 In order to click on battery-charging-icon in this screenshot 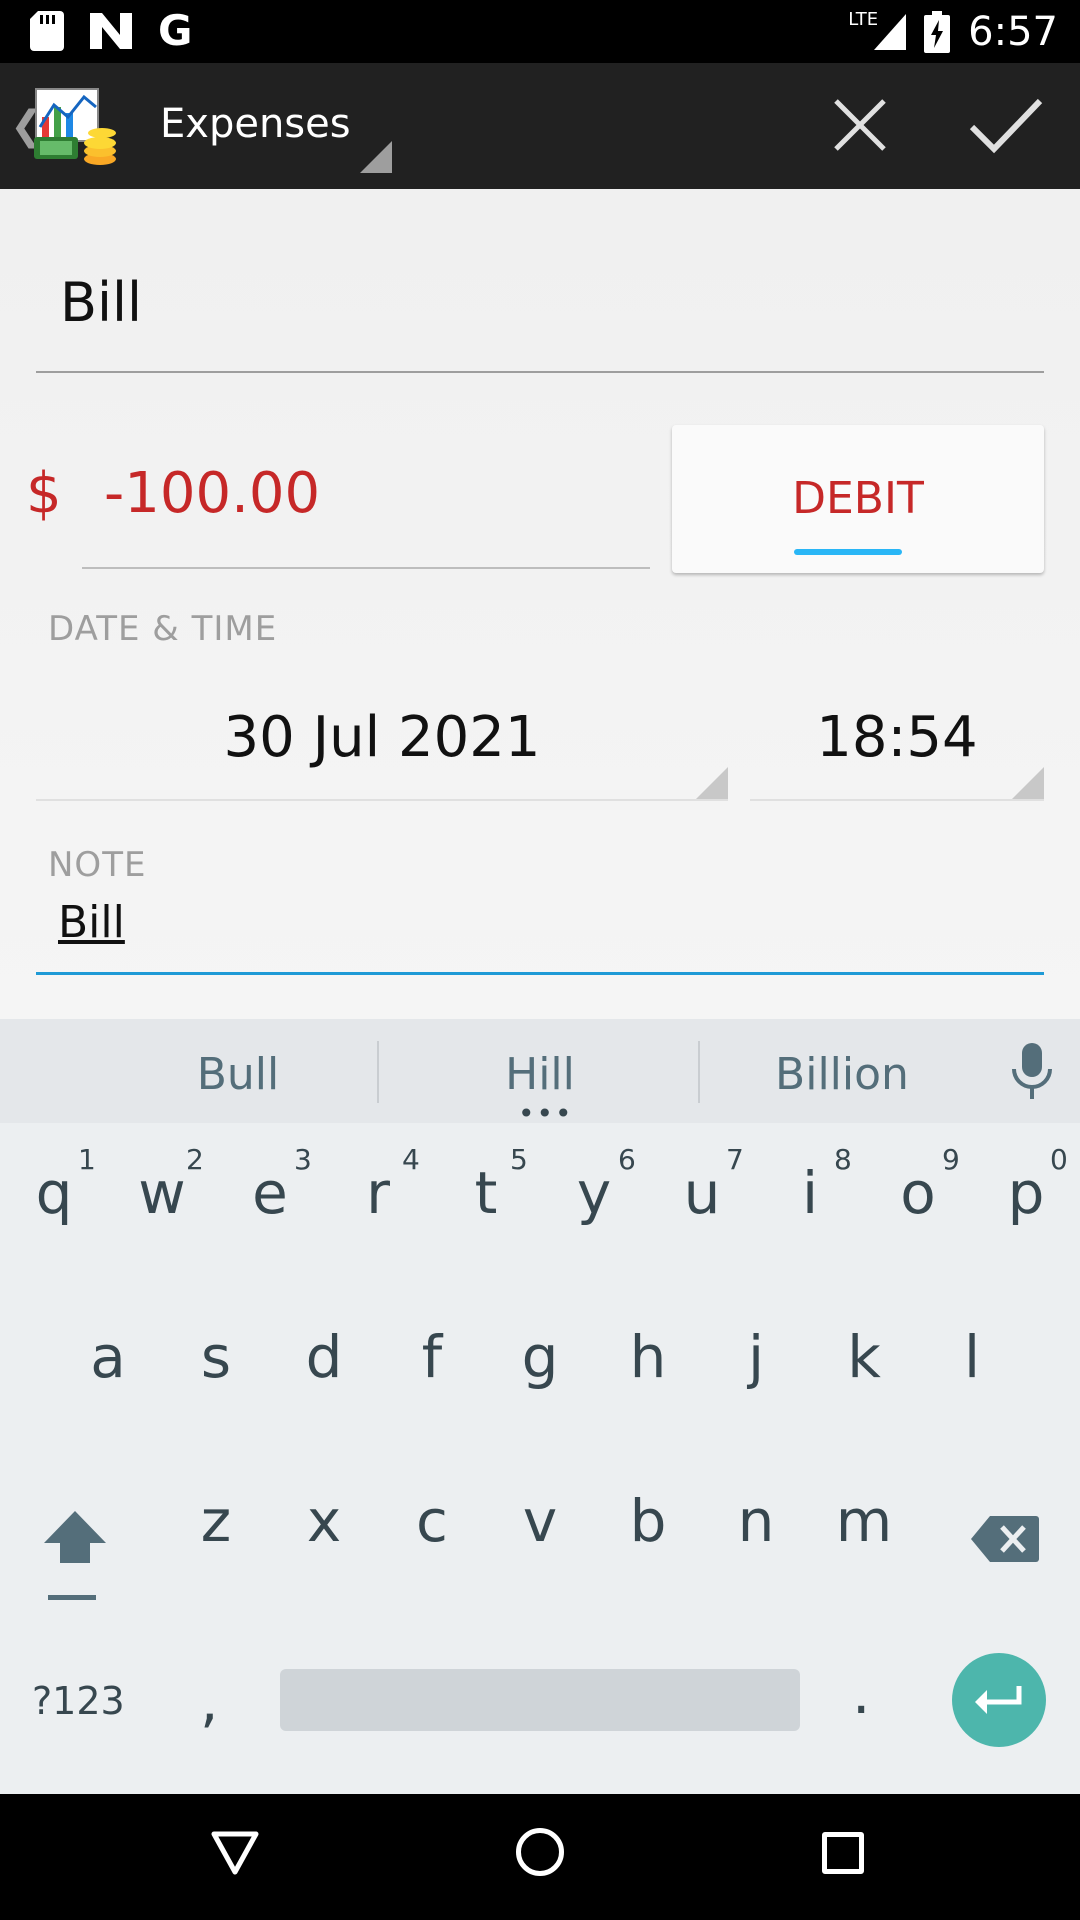, I will do `click(937, 31)`.